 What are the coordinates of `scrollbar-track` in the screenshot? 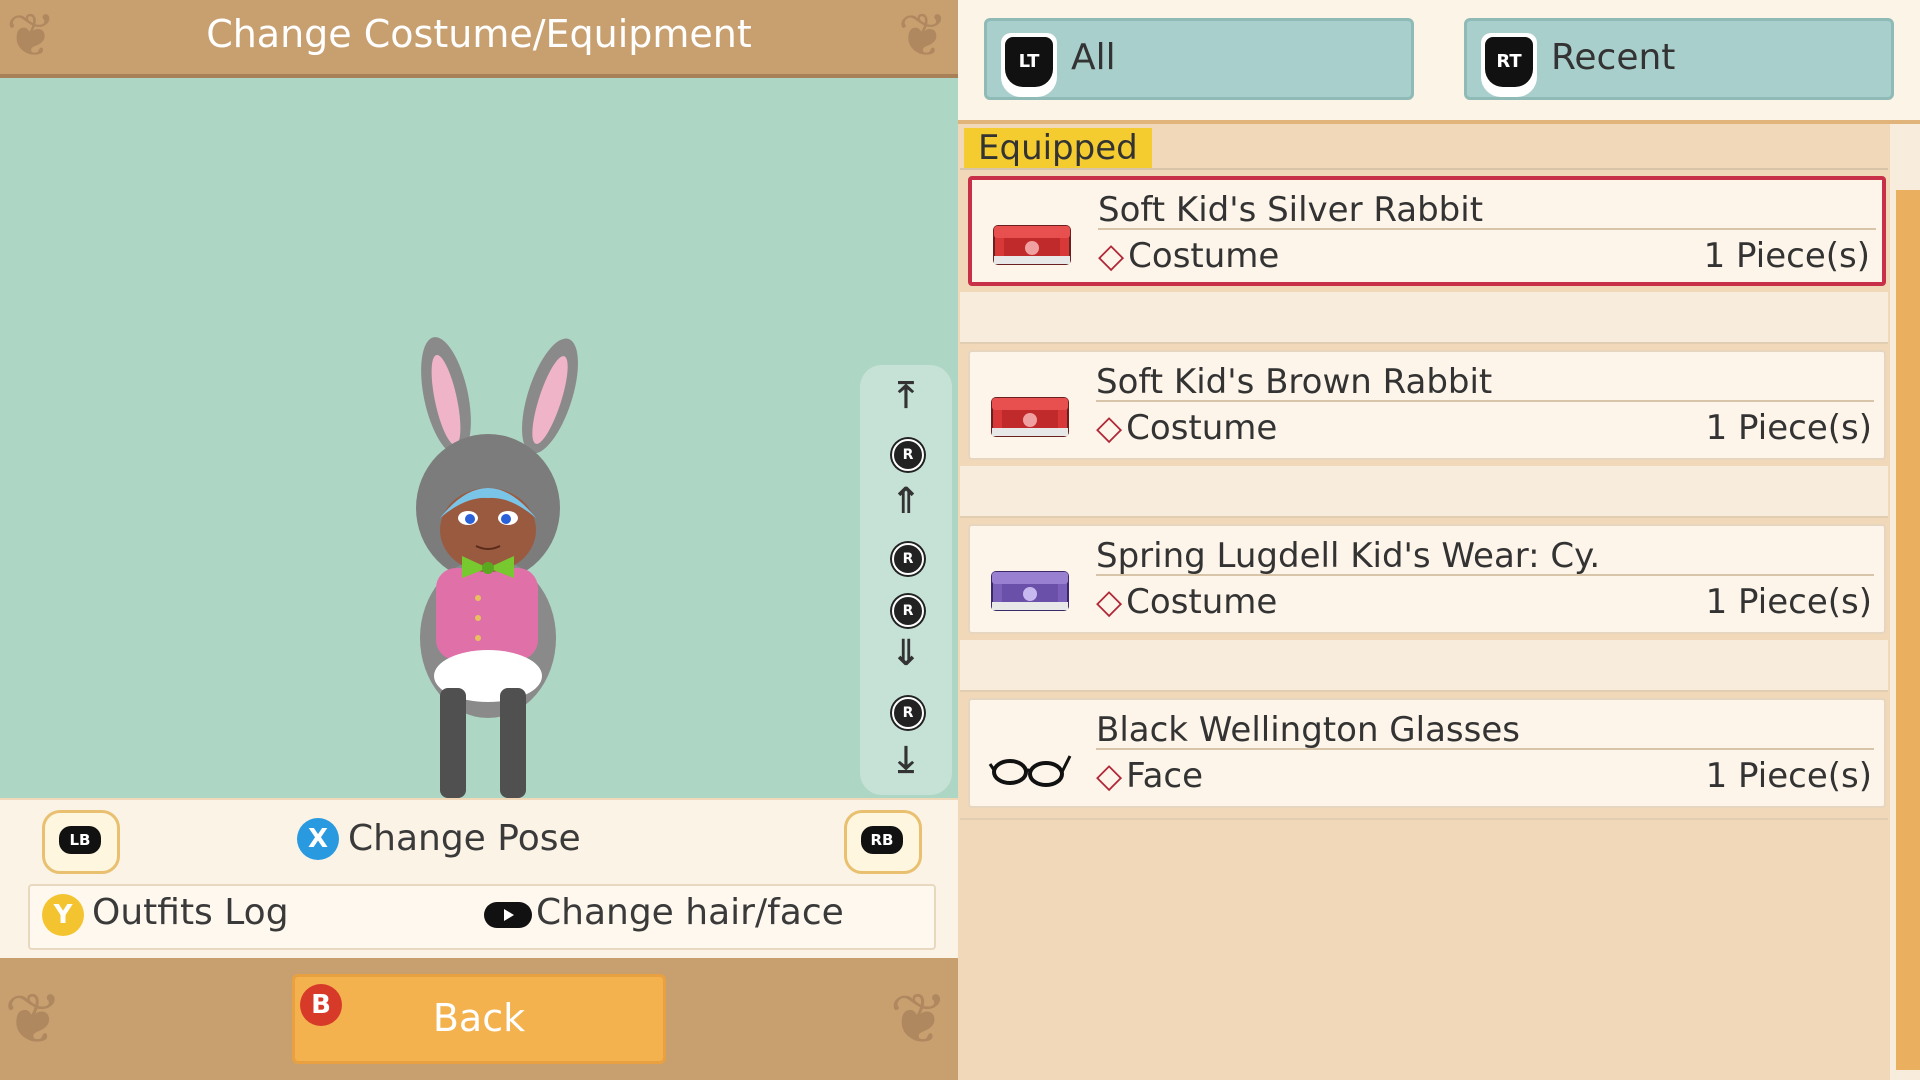 It's located at (1908, 630).